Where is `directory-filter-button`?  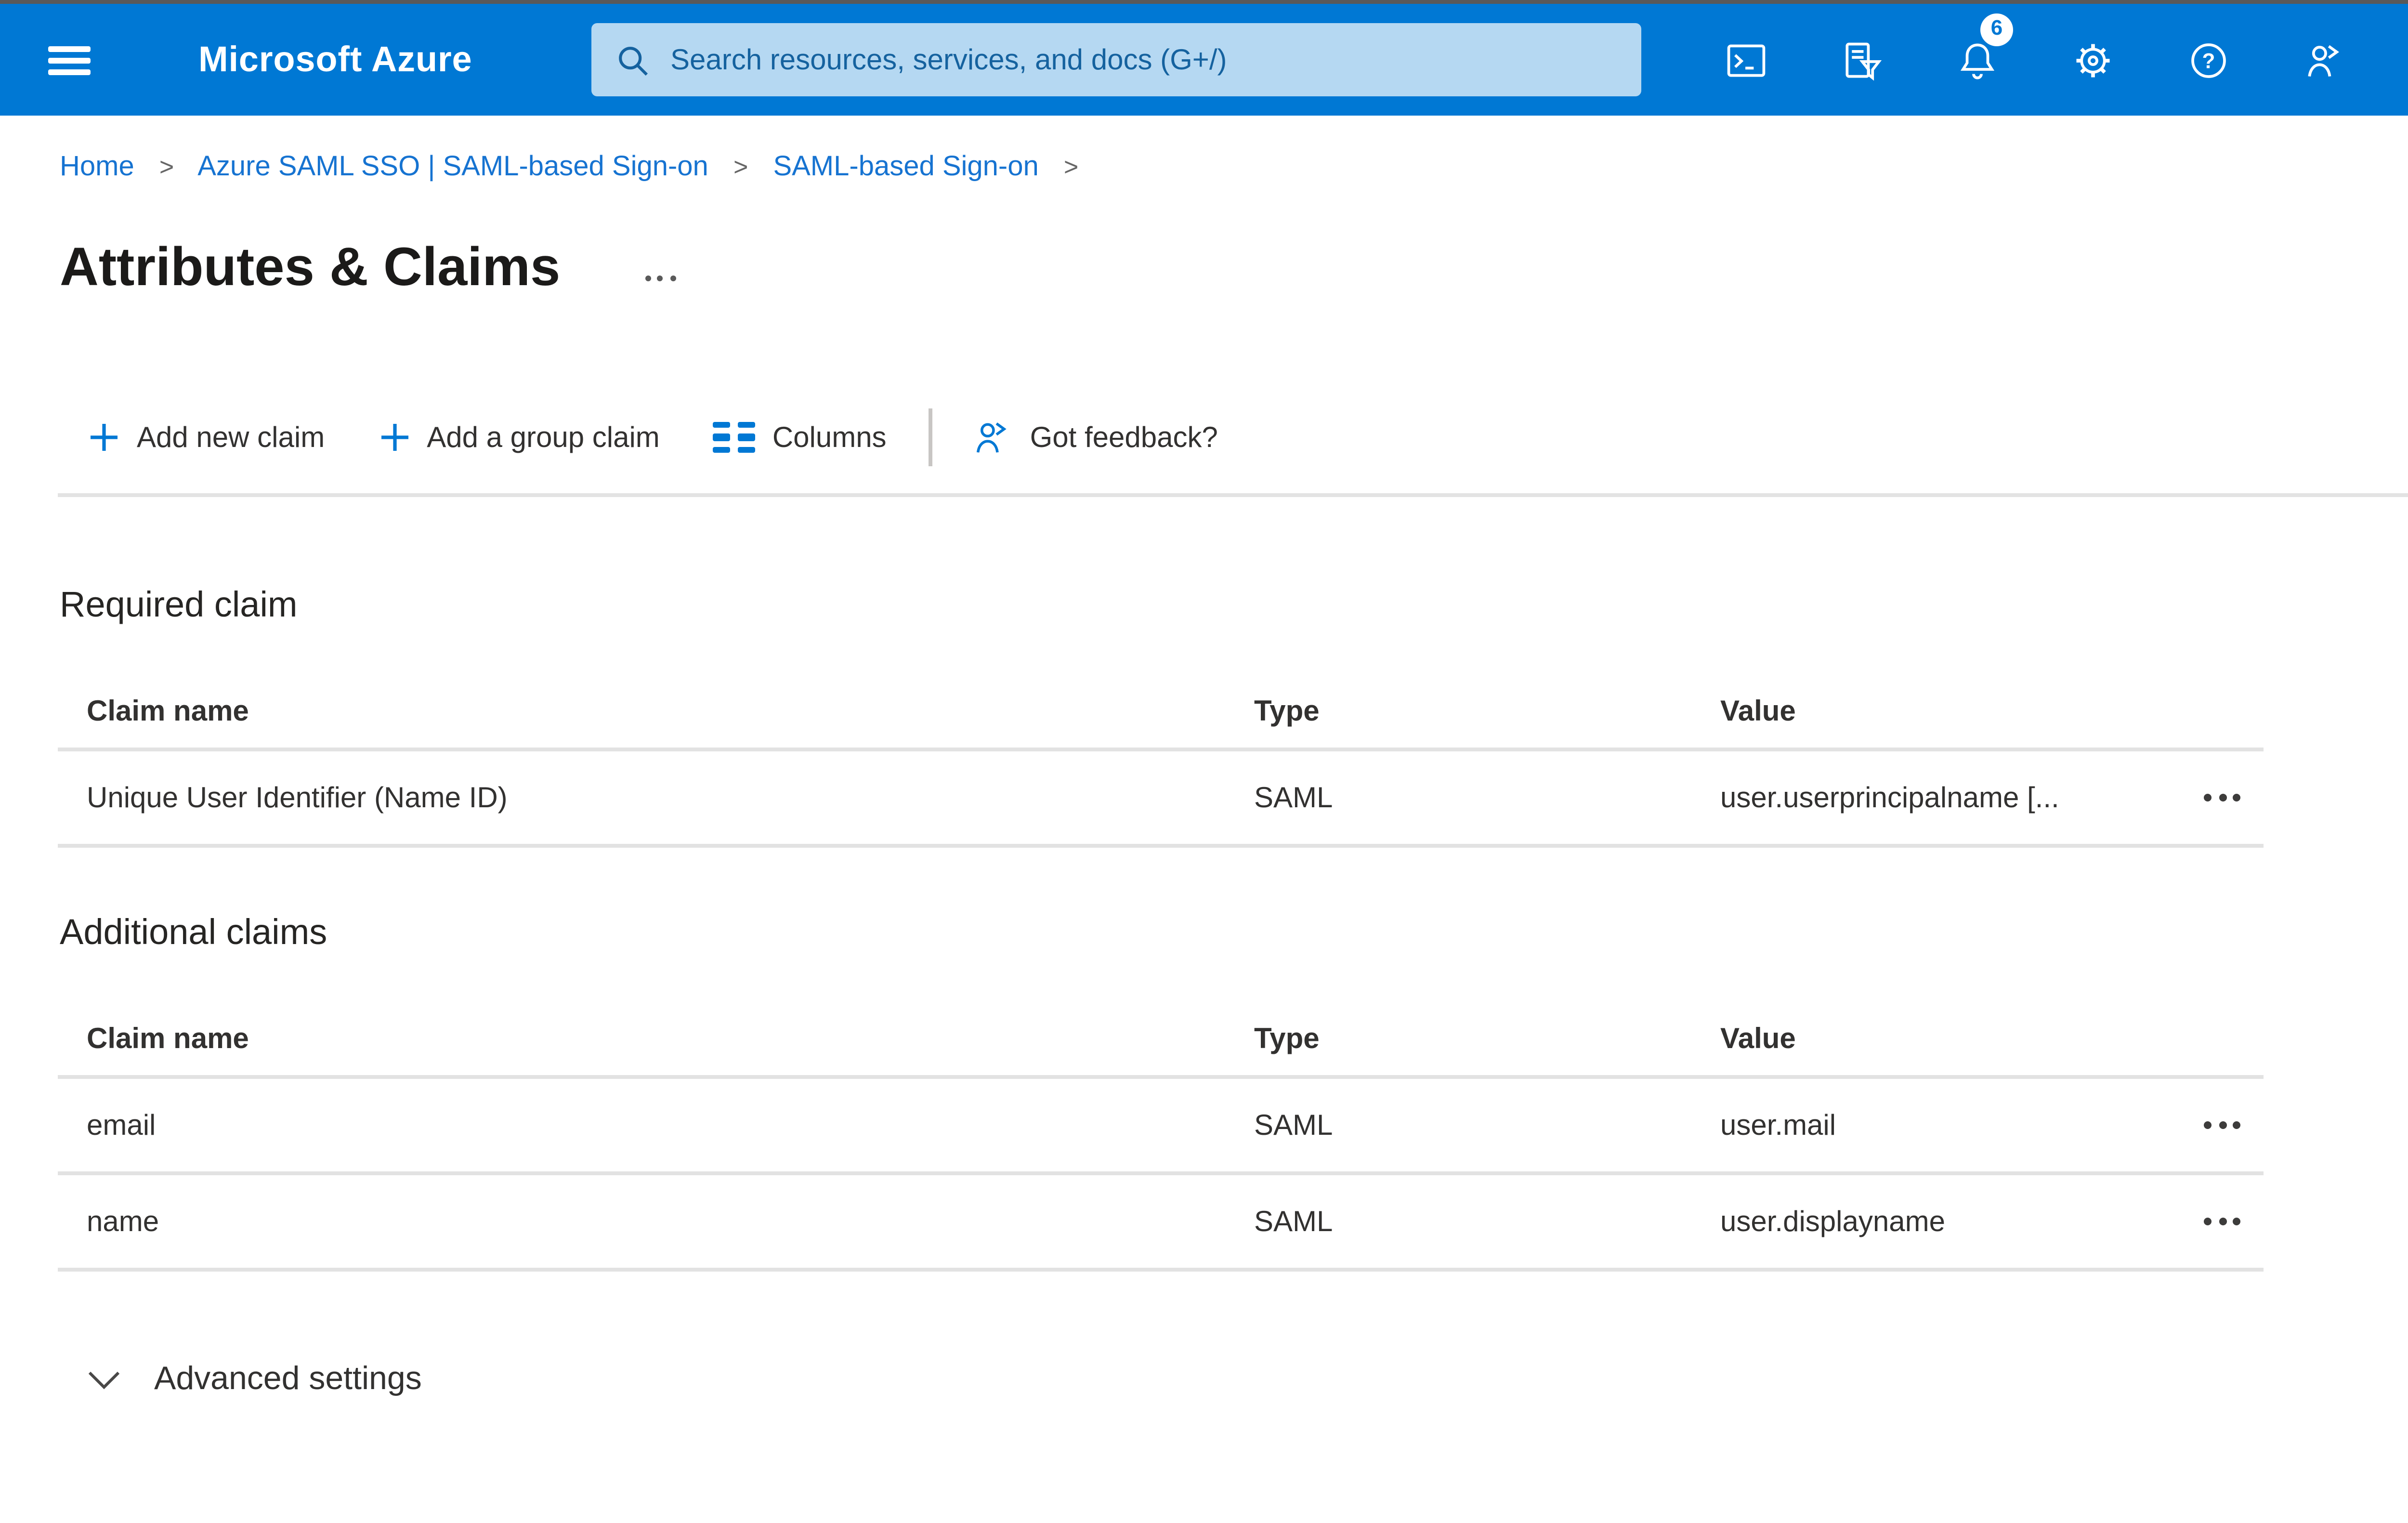
directory-filter-button is located at coordinates (1860, 60).